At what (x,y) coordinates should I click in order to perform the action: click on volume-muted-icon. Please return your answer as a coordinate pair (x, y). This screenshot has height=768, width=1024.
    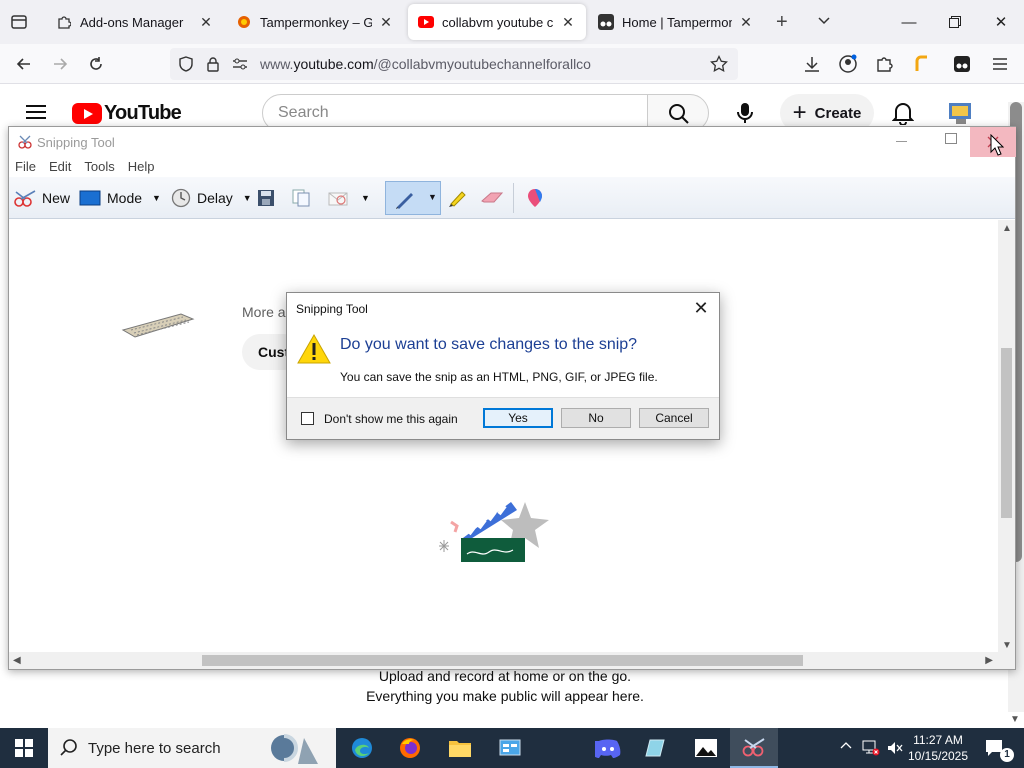
    Looking at the image, I should click on (895, 749).